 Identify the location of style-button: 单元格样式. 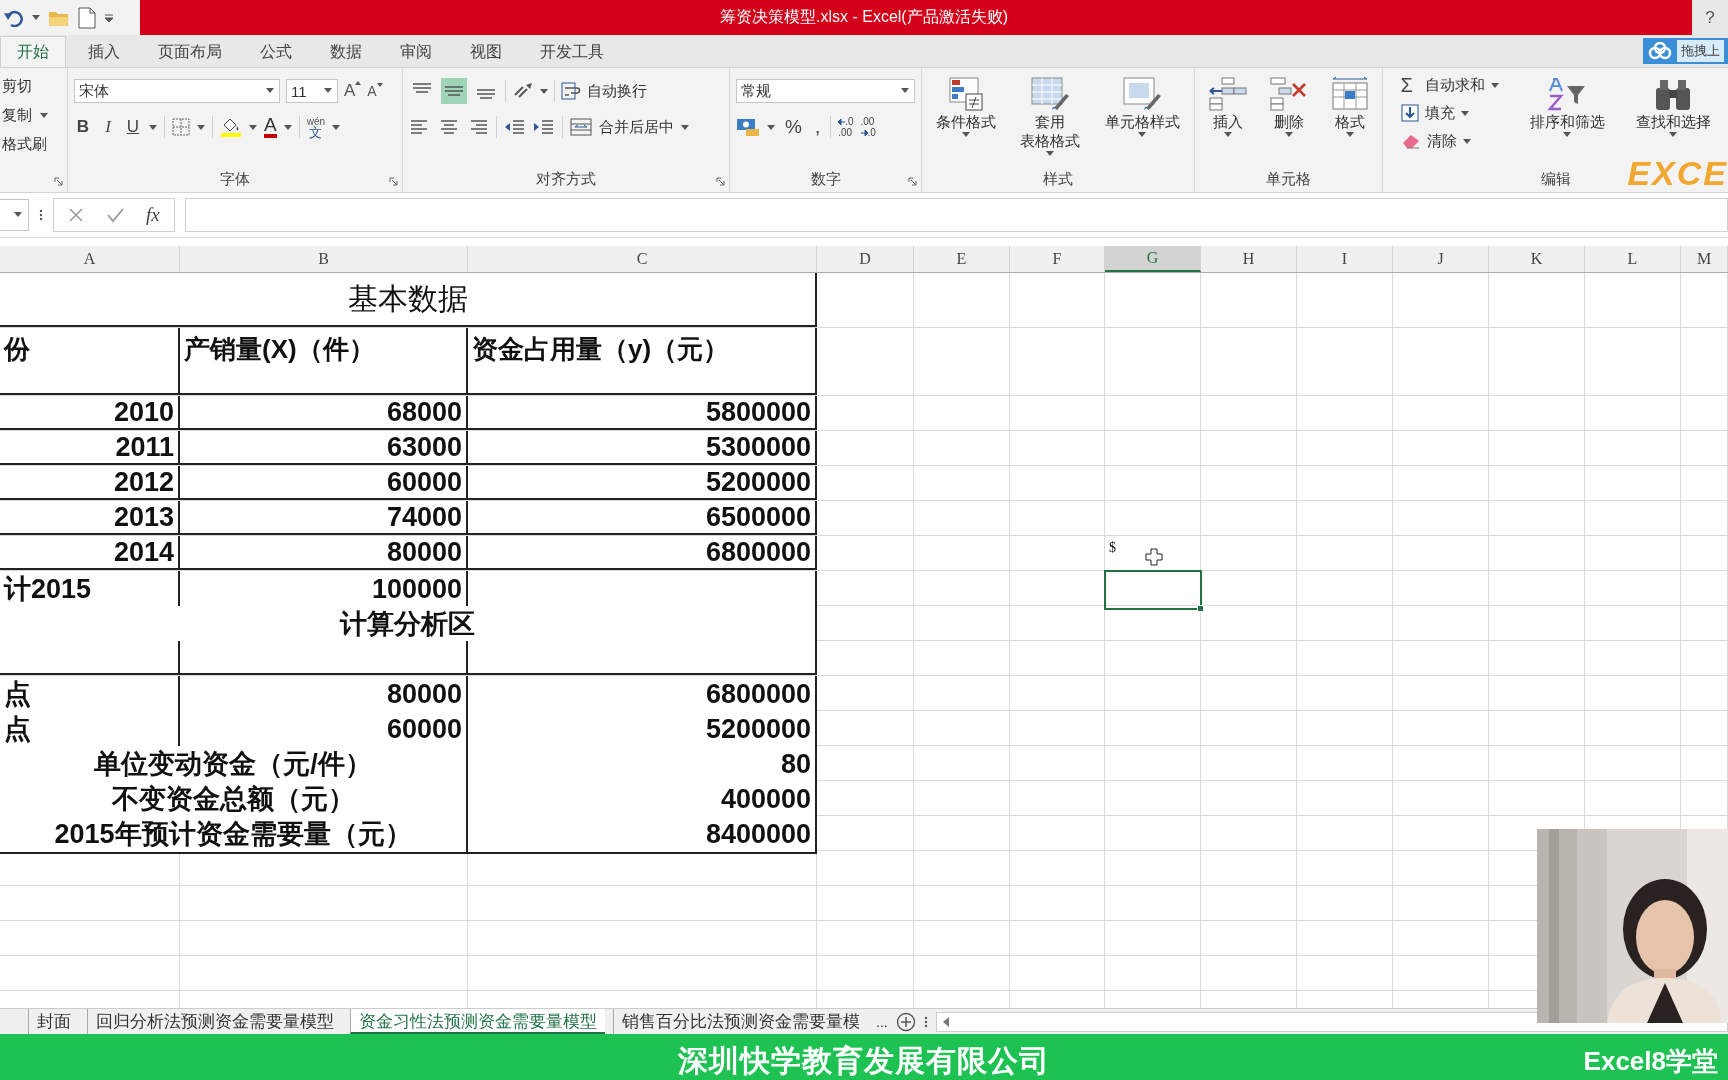
(1142, 119).